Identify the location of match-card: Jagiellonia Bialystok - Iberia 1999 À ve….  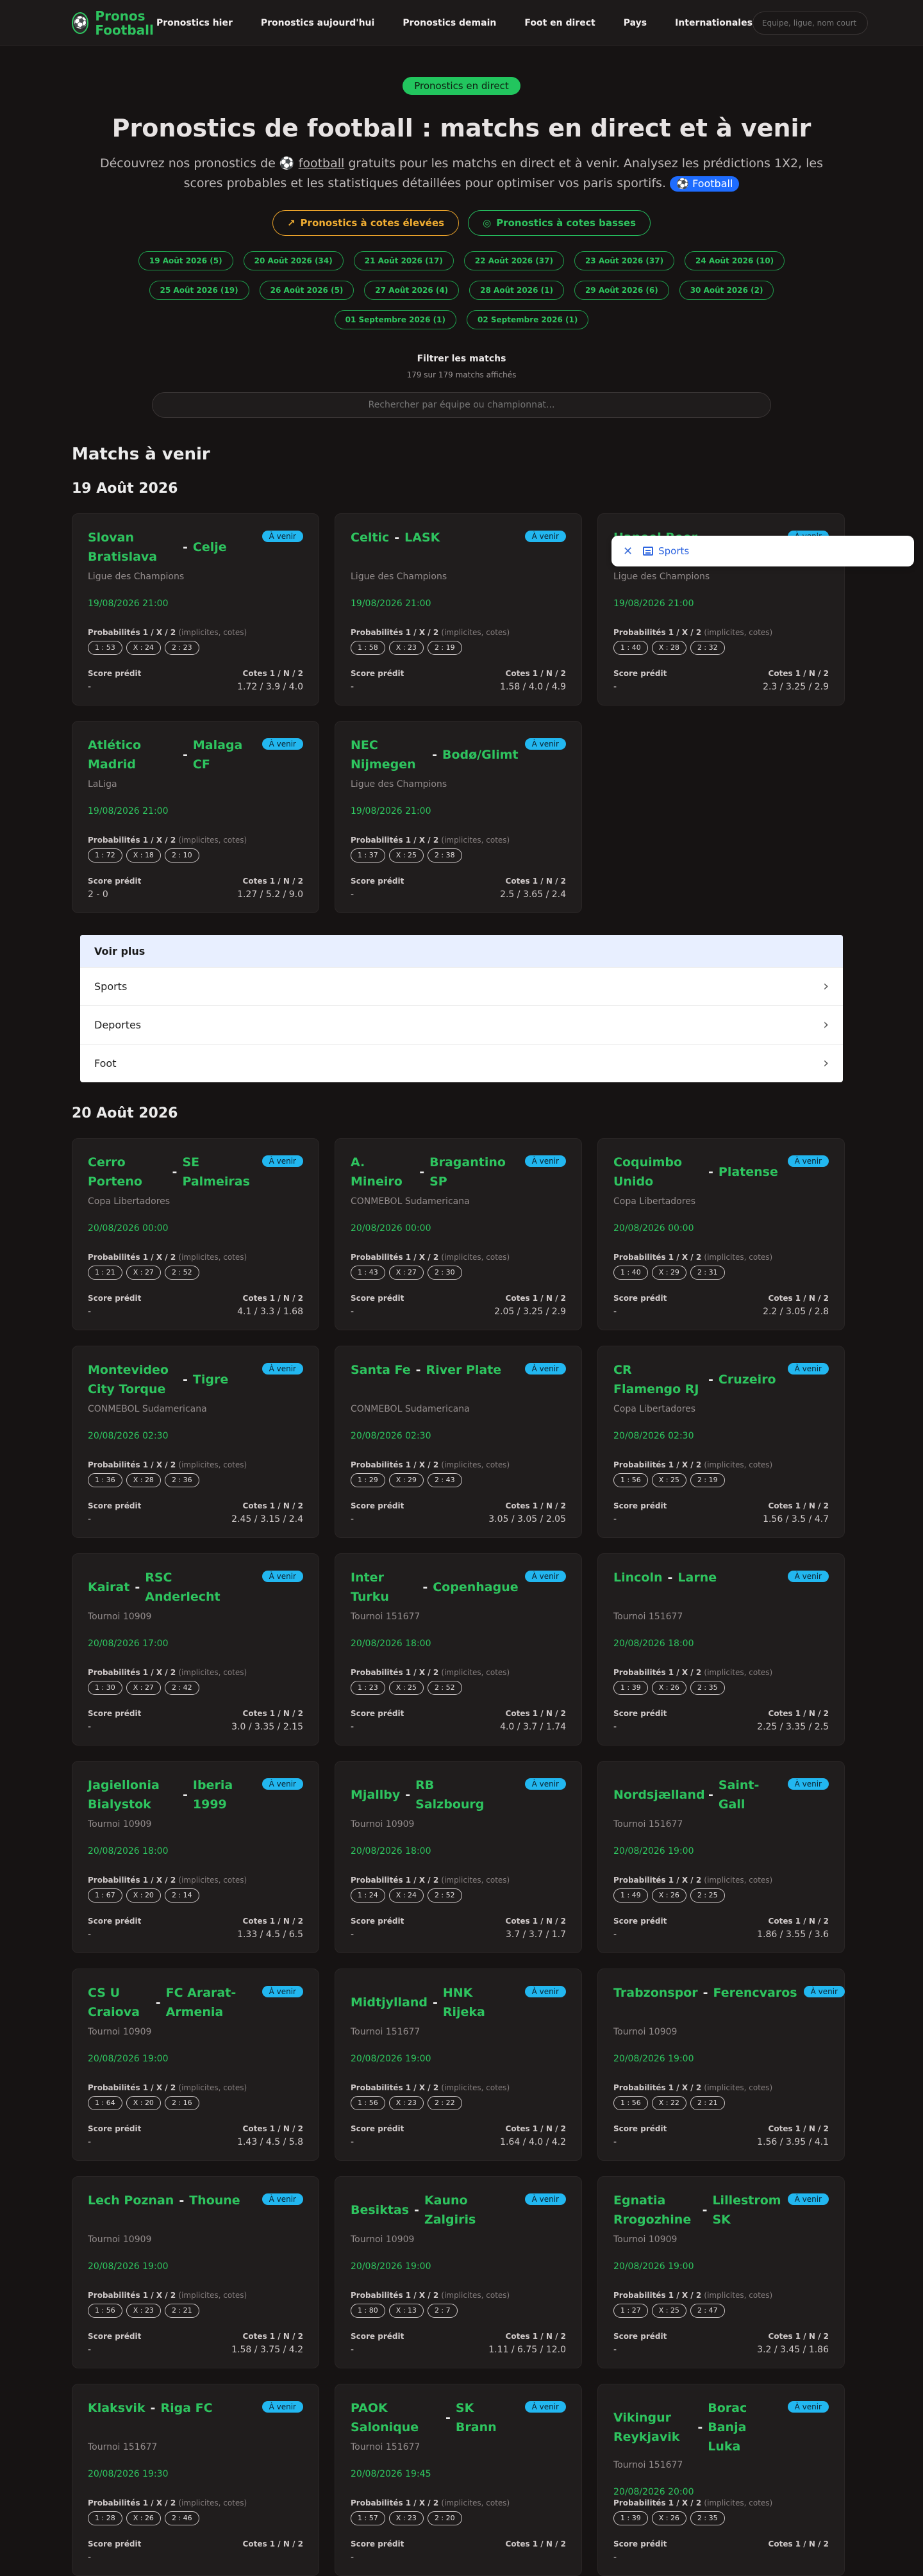
(196, 1857).